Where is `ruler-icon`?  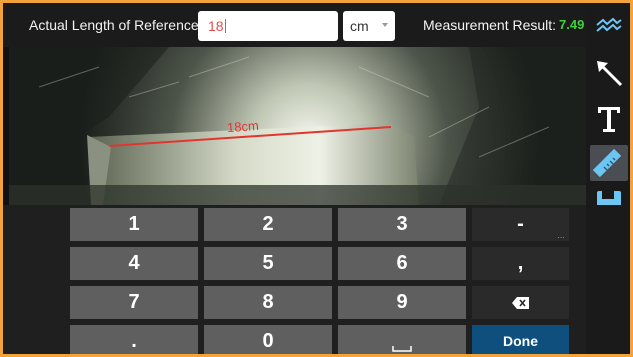
ruler-icon is located at coordinates (607, 163).